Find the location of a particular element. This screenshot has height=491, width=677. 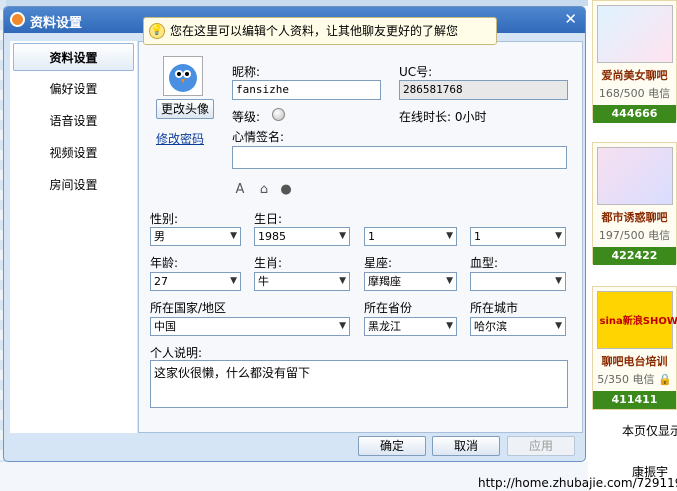

cancel-button: 取消 is located at coordinates (466, 446).